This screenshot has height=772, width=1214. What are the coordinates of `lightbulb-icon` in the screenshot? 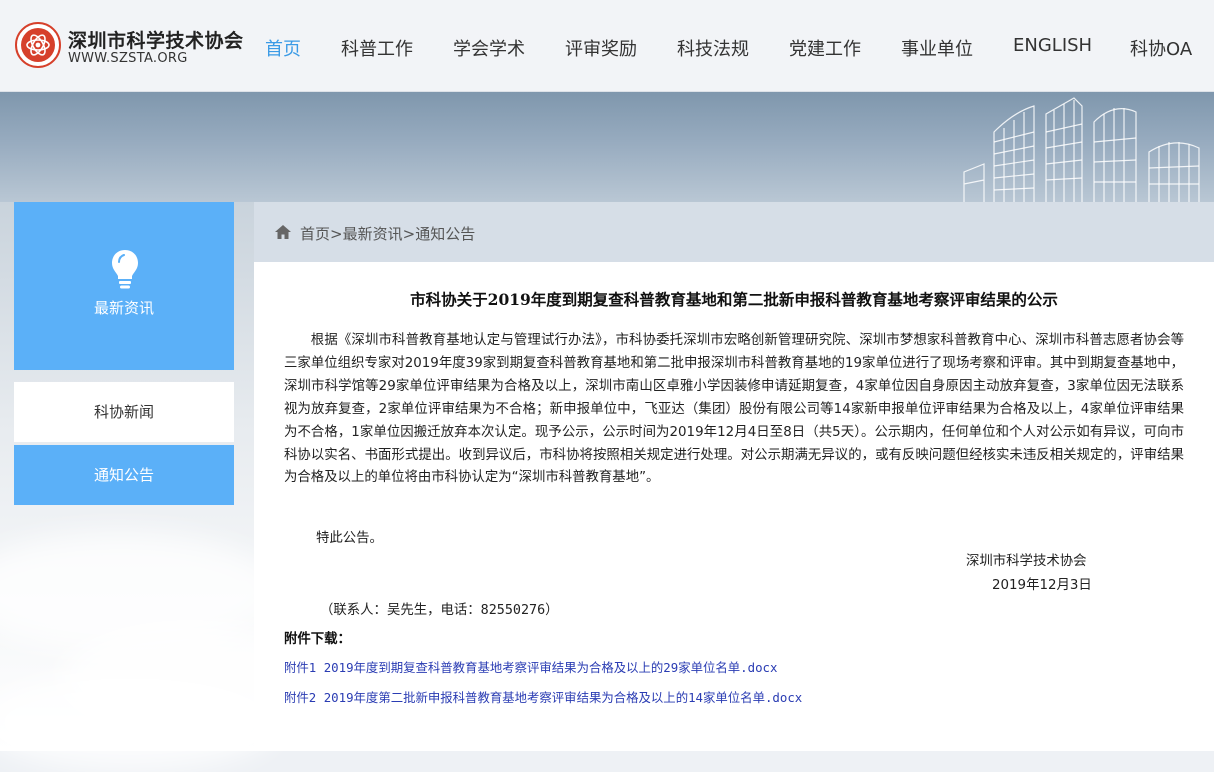 It's located at (125, 269).